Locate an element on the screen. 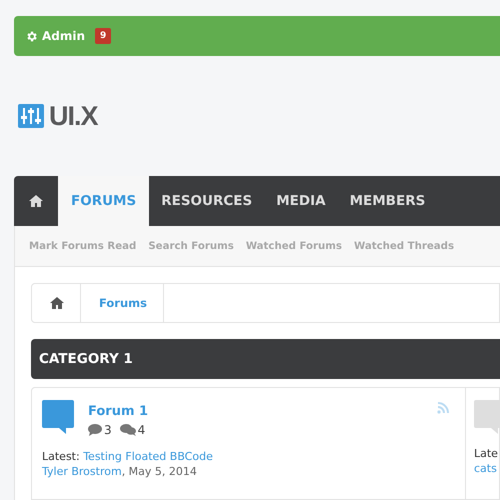 This screenshot has height=500, width=500. alert-count: 9 is located at coordinates (103, 36).